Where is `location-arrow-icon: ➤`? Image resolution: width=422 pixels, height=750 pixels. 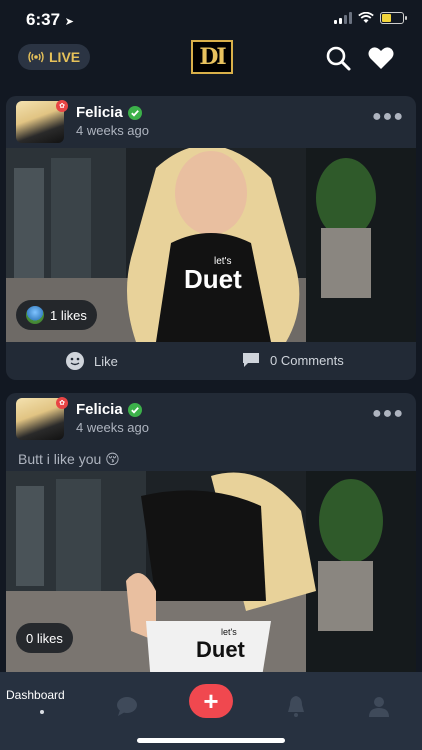
location-arrow-icon: ➤ is located at coordinates (69, 22).